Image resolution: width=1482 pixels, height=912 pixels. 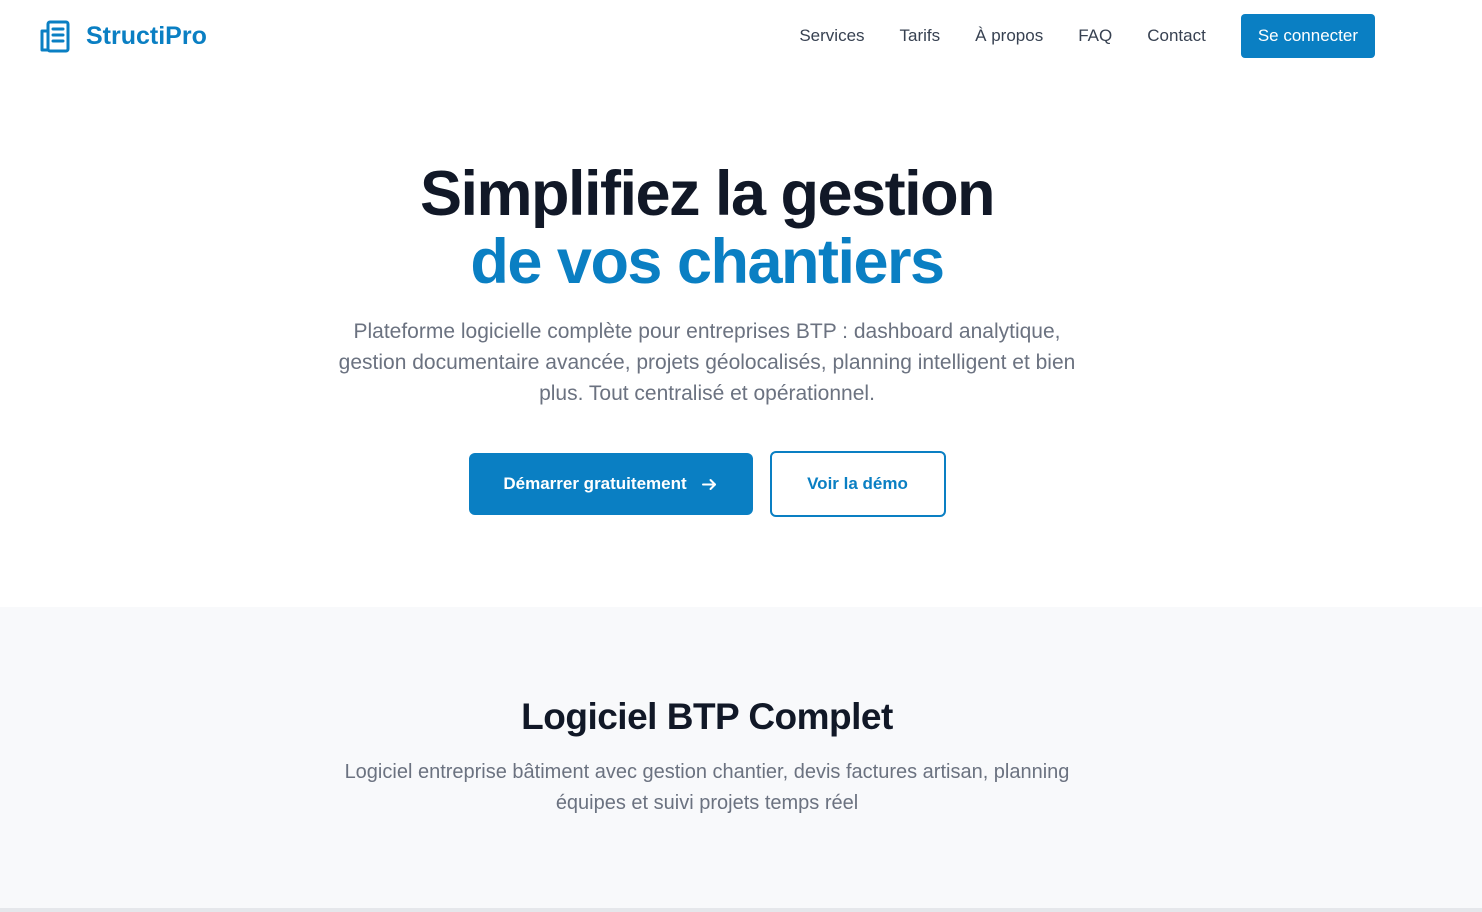 What do you see at coordinates (1307, 36) in the screenshot?
I see `login-button: Se connecter` at bounding box center [1307, 36].